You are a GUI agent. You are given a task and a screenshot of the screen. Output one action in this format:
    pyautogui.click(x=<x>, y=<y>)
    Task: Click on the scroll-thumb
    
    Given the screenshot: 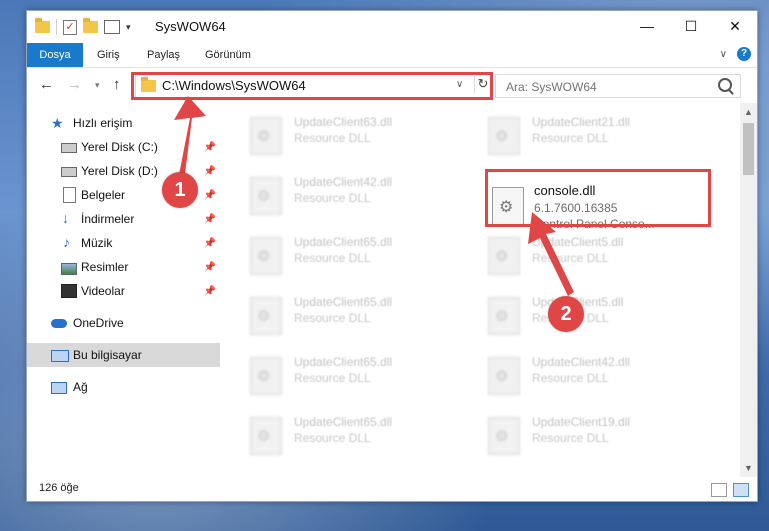 What is the action you would take?
    pyautogui.click(x=748, y=149)
    